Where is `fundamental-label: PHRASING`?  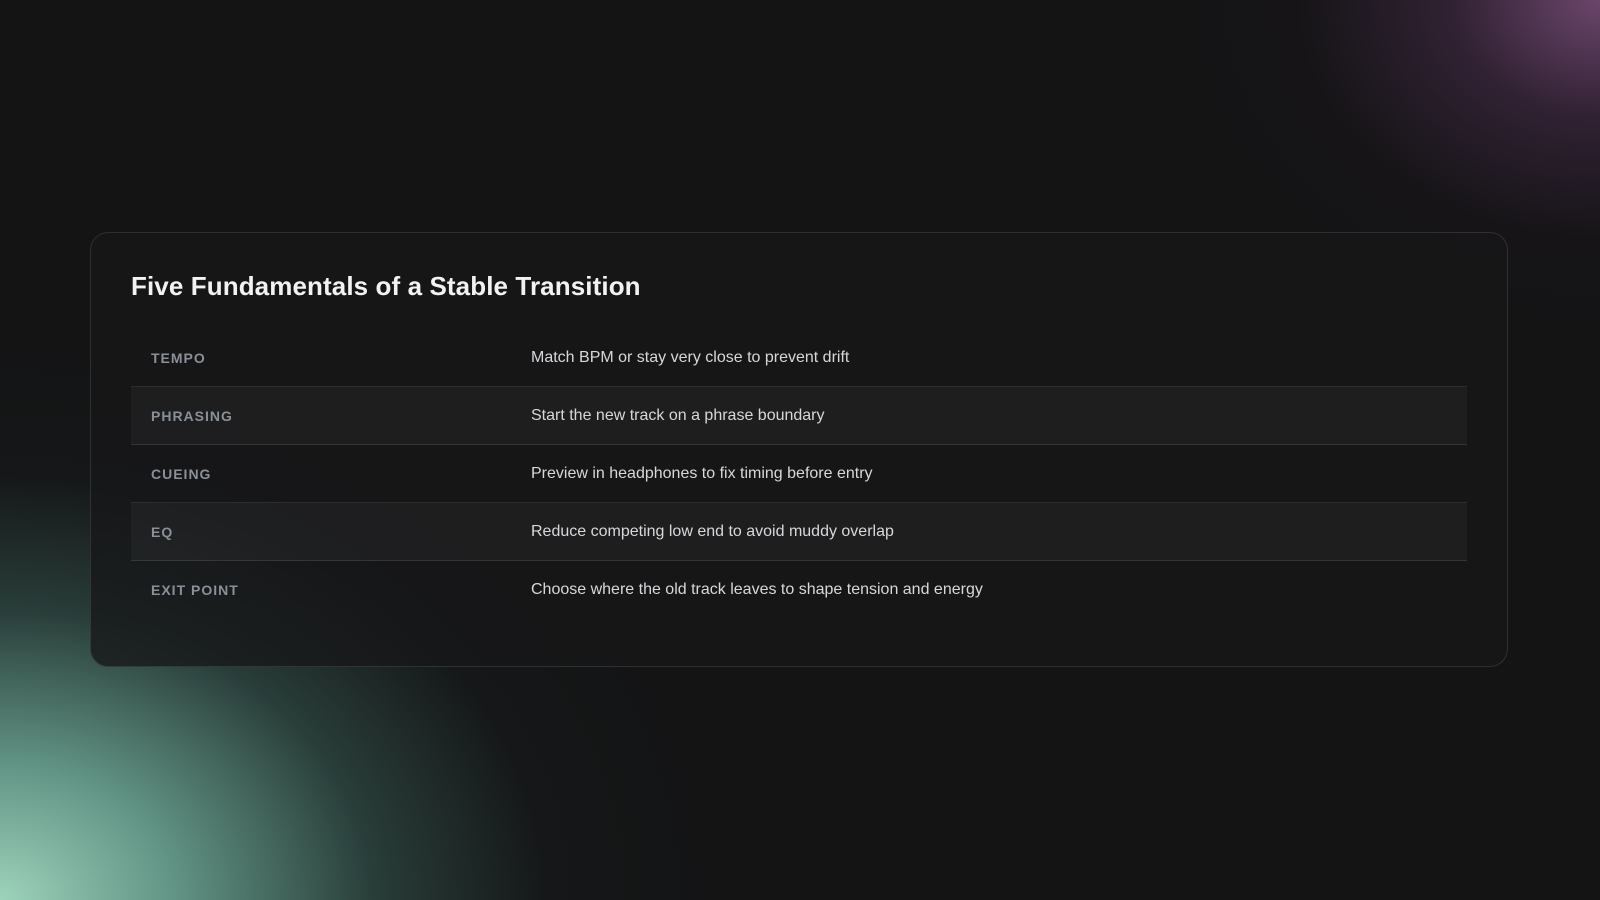
fundamental-label: PHRASING is located at coordinates (192, 415).